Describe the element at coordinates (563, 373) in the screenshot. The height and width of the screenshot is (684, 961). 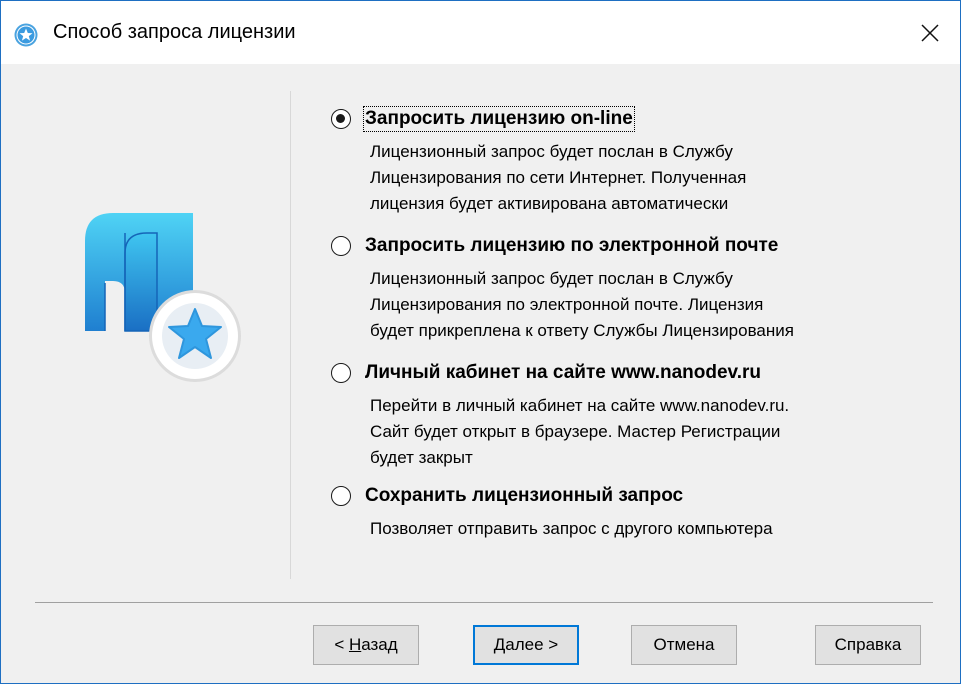
I see `option-cabinet-title: Личный кабинет на сайте www.nanodev.ru` at that location.